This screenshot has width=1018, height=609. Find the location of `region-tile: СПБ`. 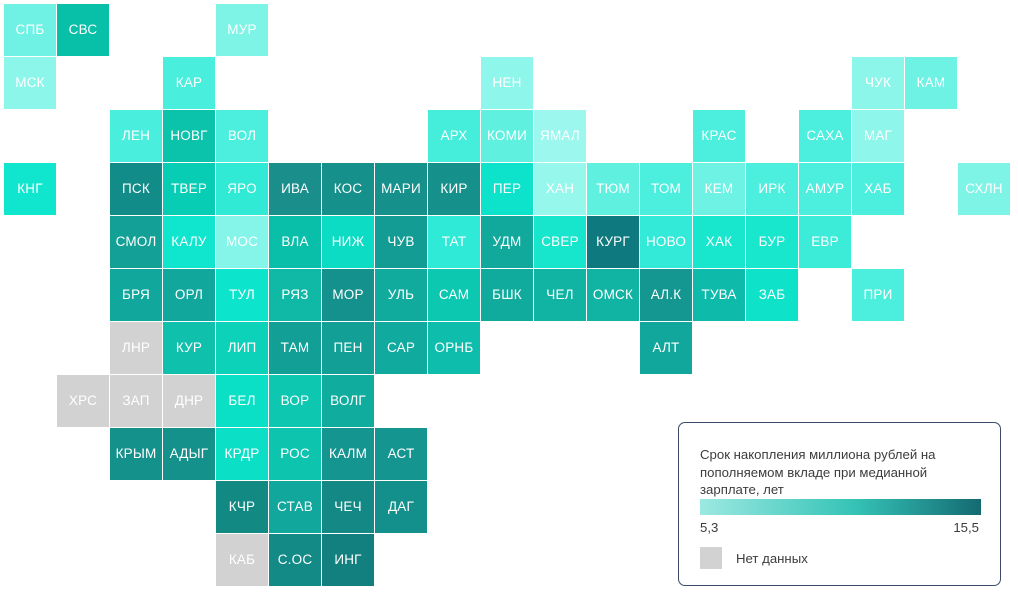

region-tile: СПБ is located at coordinates (30, 30).